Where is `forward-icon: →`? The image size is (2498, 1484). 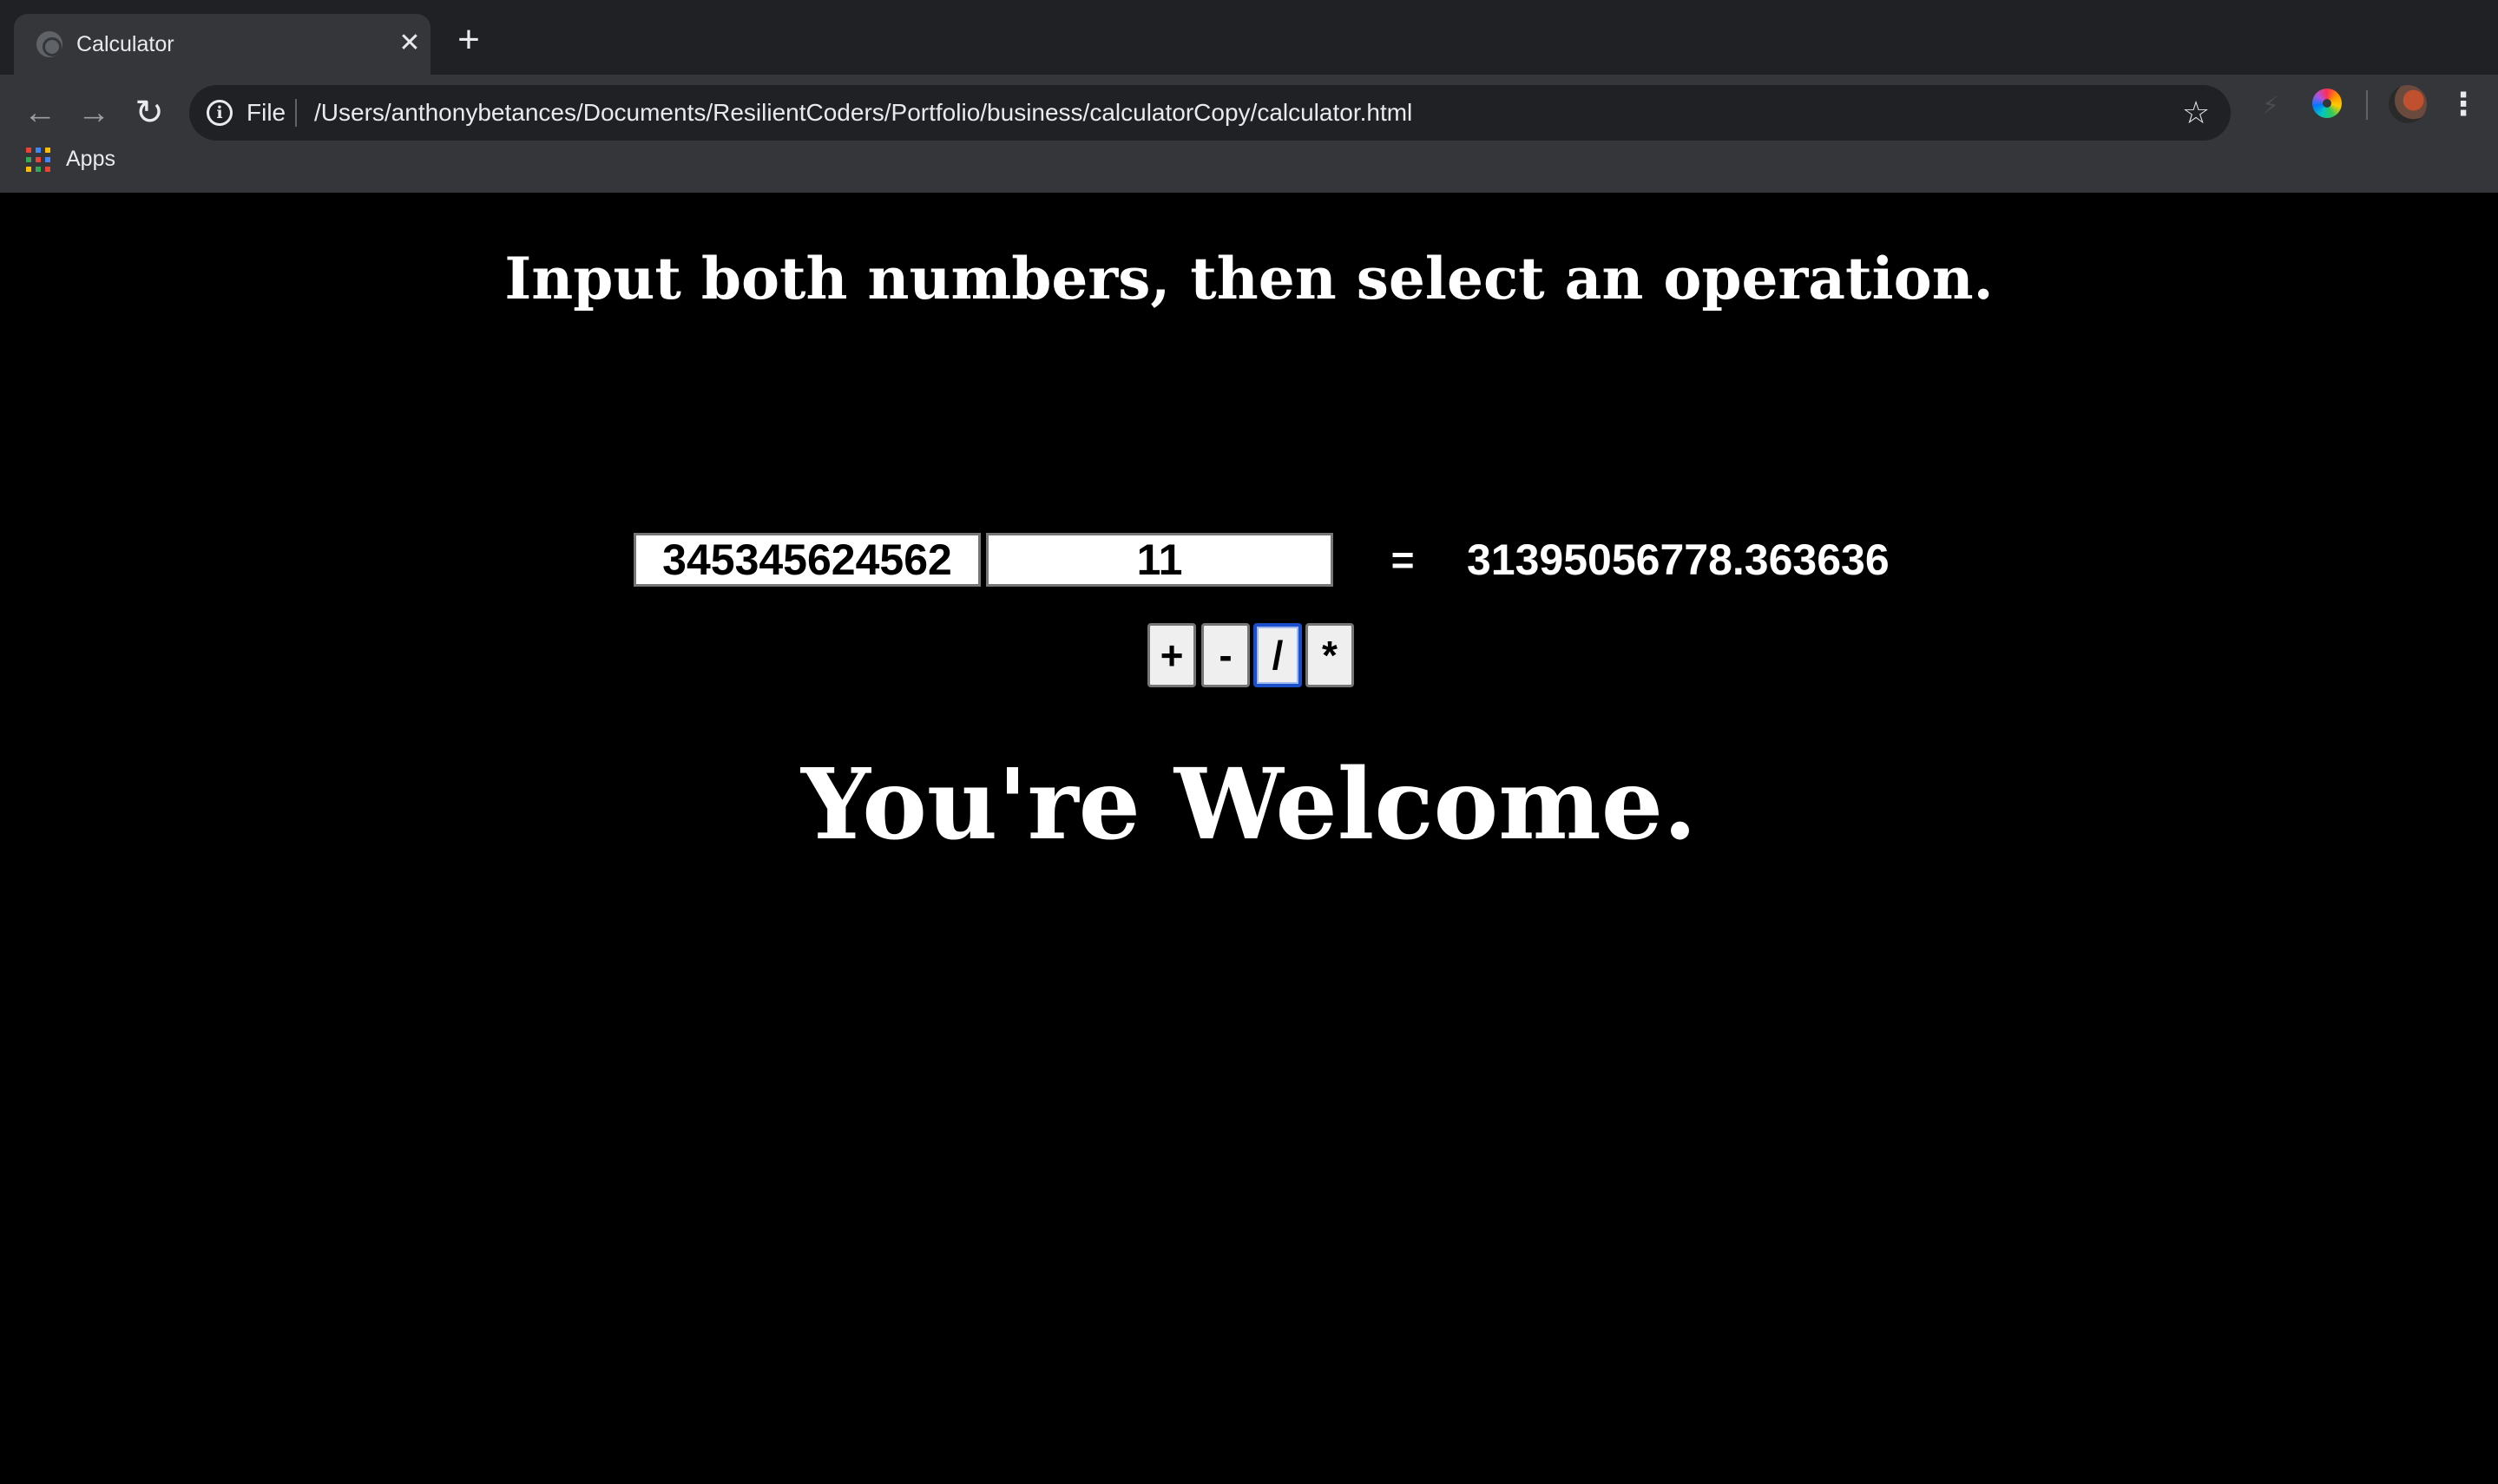 forward-icon: → is located at coordinates (94, 113).